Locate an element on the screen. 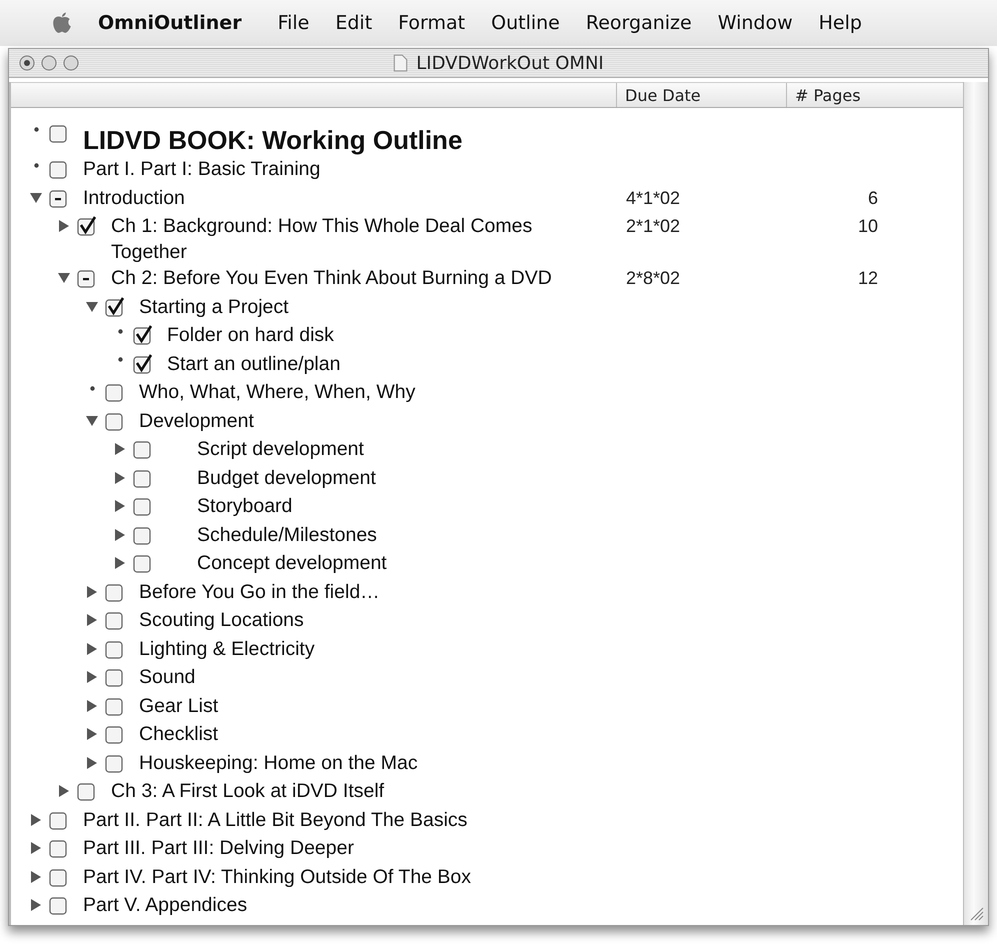 The height and width of the screenshot is (952, 997). outline-item-text: Start an outline/plan is located at coordinates (253, 364).